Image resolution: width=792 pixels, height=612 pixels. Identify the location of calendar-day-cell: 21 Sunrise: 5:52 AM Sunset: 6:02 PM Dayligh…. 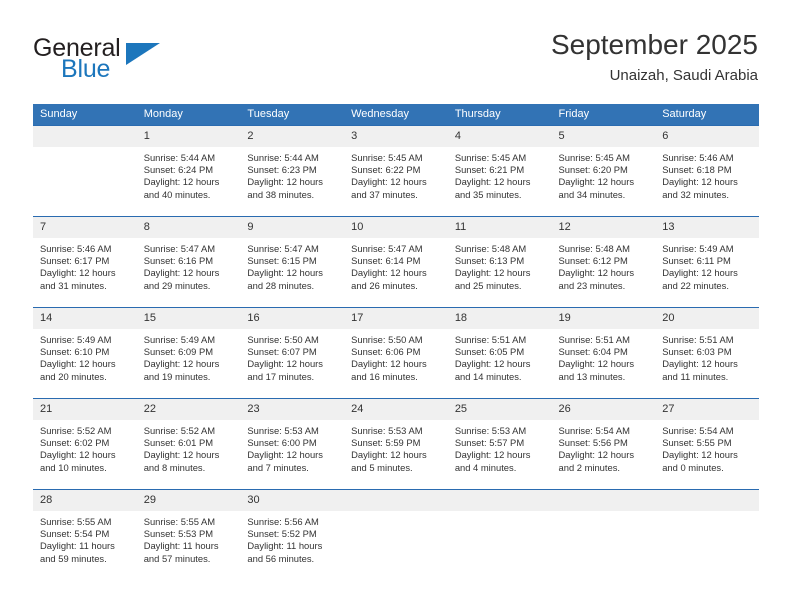
(85, 444).